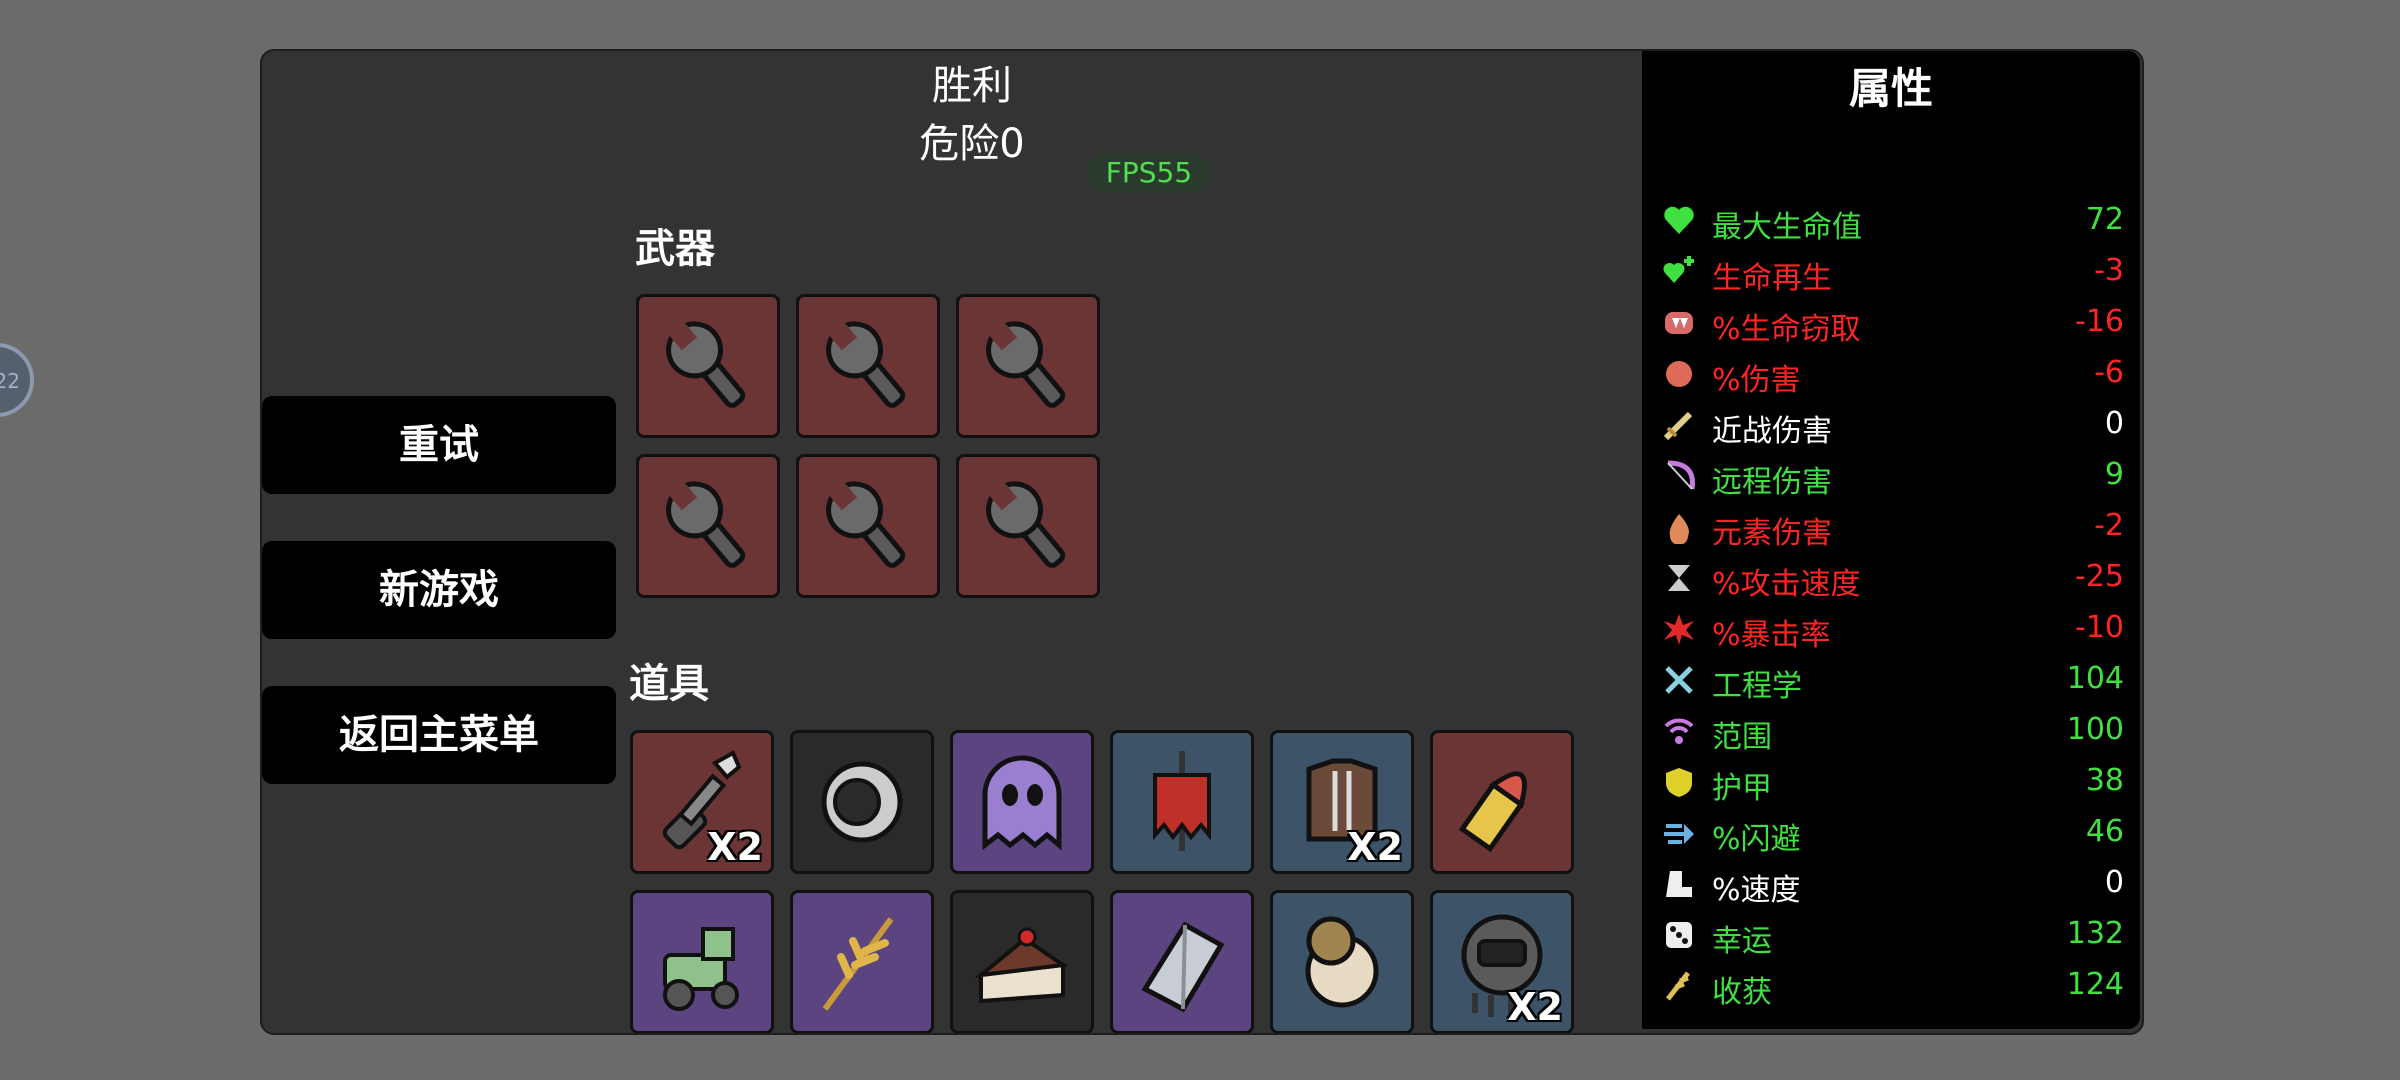 The height and width of the screenshot is (1080, 2400). Describe the element at coordinates (1772, 431) in the screenshot. I see `stat-name: 近战伤害` at that location.